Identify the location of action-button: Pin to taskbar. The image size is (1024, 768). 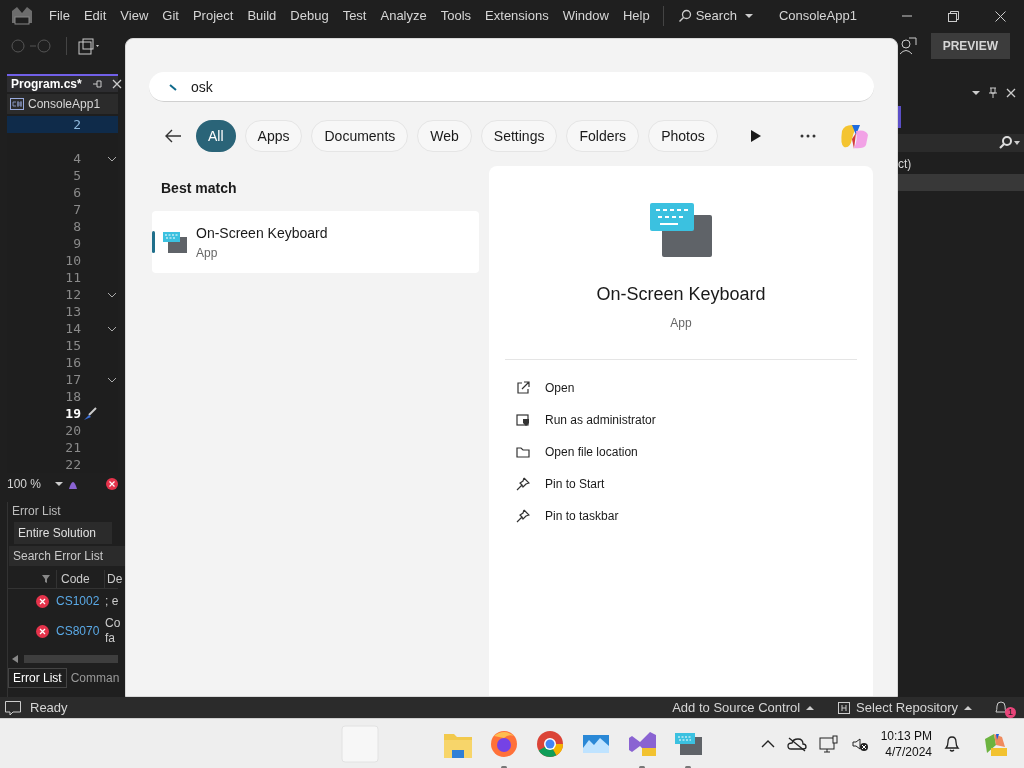
(567, 516).